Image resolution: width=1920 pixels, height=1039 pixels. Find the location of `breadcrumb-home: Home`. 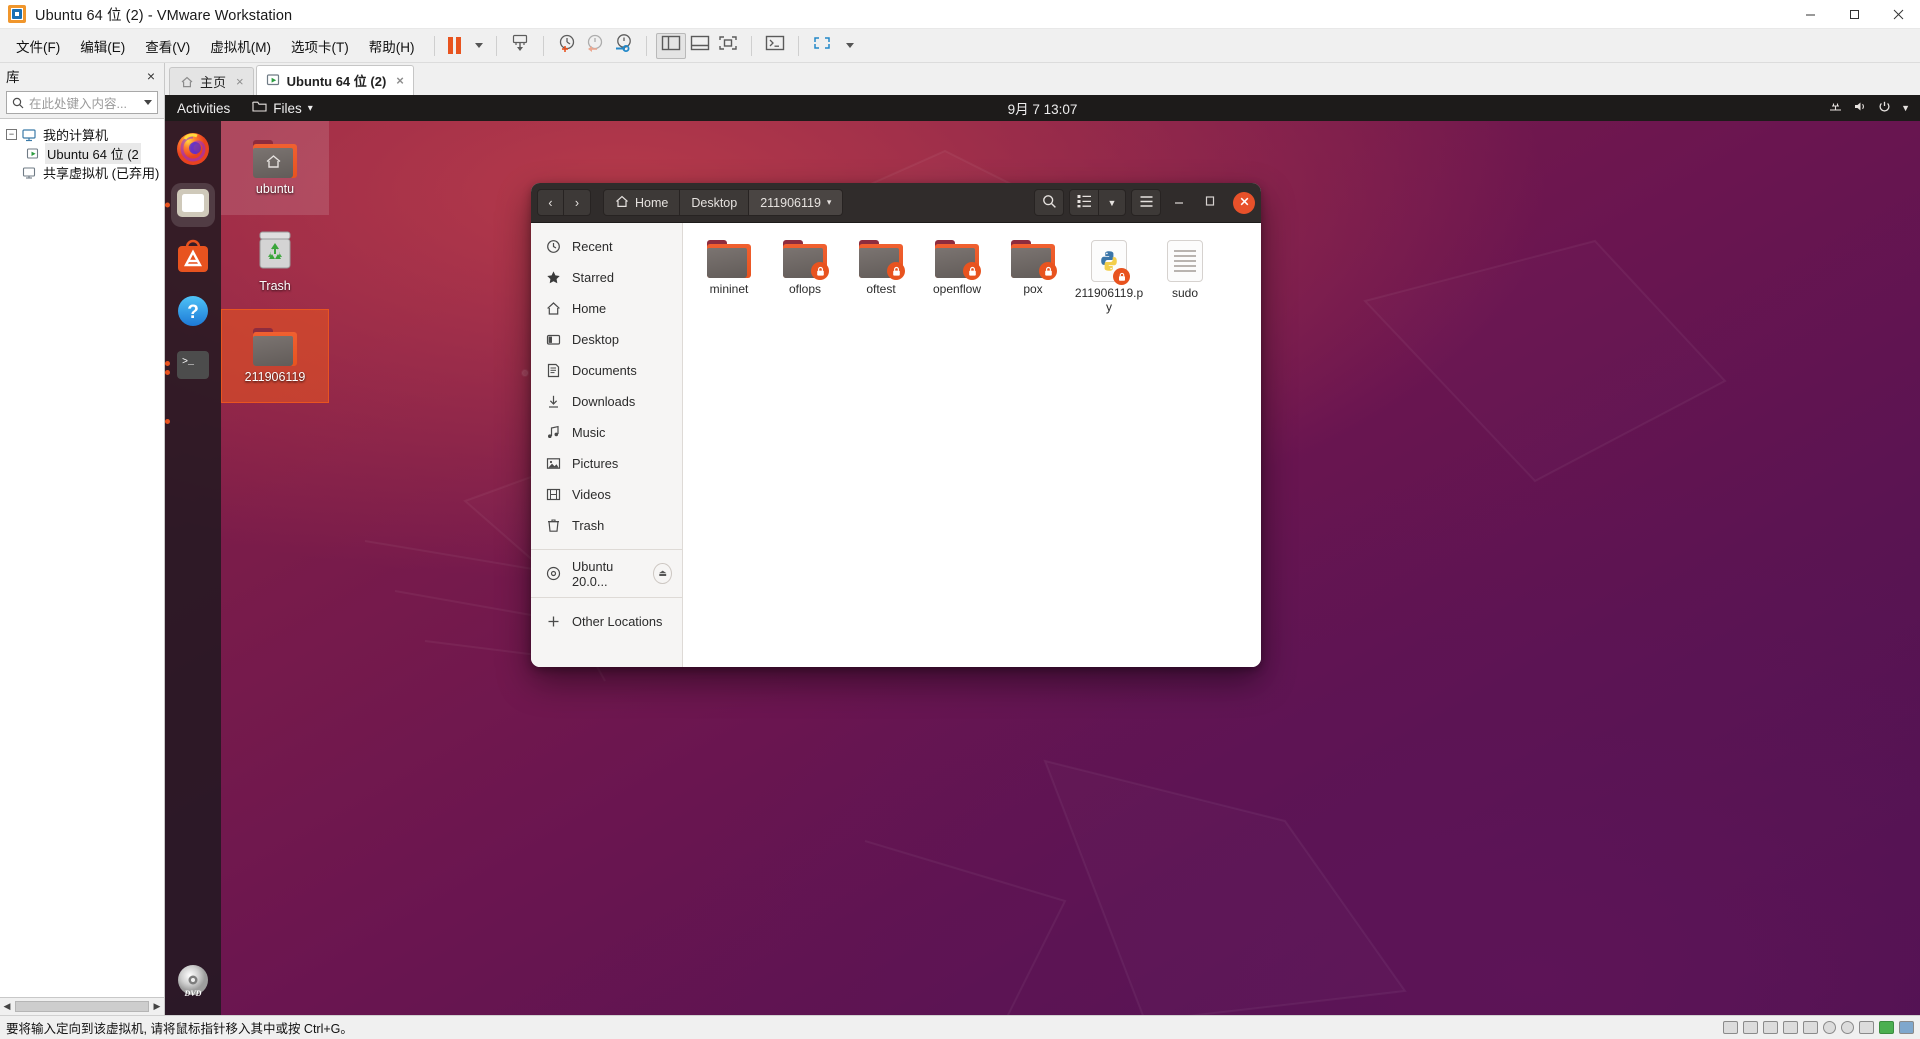

breadcrumb-home: Home is located at coordinates (642, 202).